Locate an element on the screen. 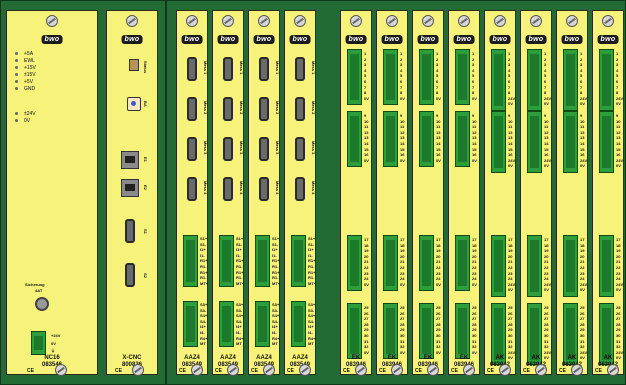 The image size is (626, 385). measure-port-label: Mess 2 is located at coordinates (241, 108).